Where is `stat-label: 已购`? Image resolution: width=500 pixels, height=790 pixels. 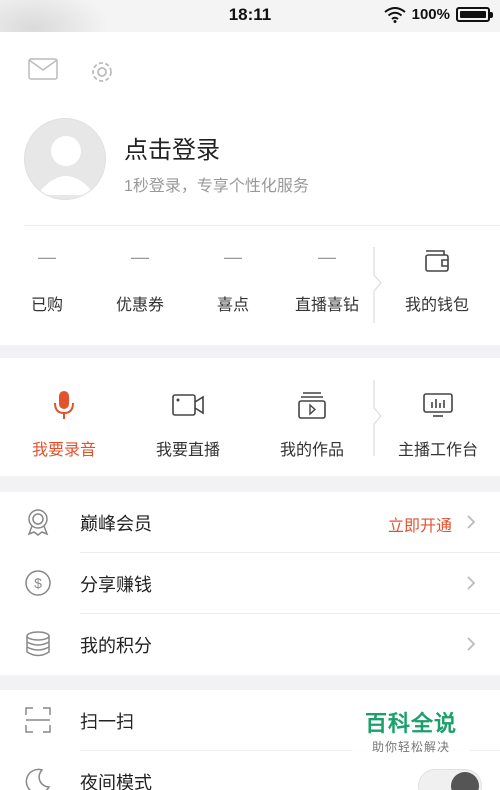
stat-label: 已购 is located at coordinates (46, 305).